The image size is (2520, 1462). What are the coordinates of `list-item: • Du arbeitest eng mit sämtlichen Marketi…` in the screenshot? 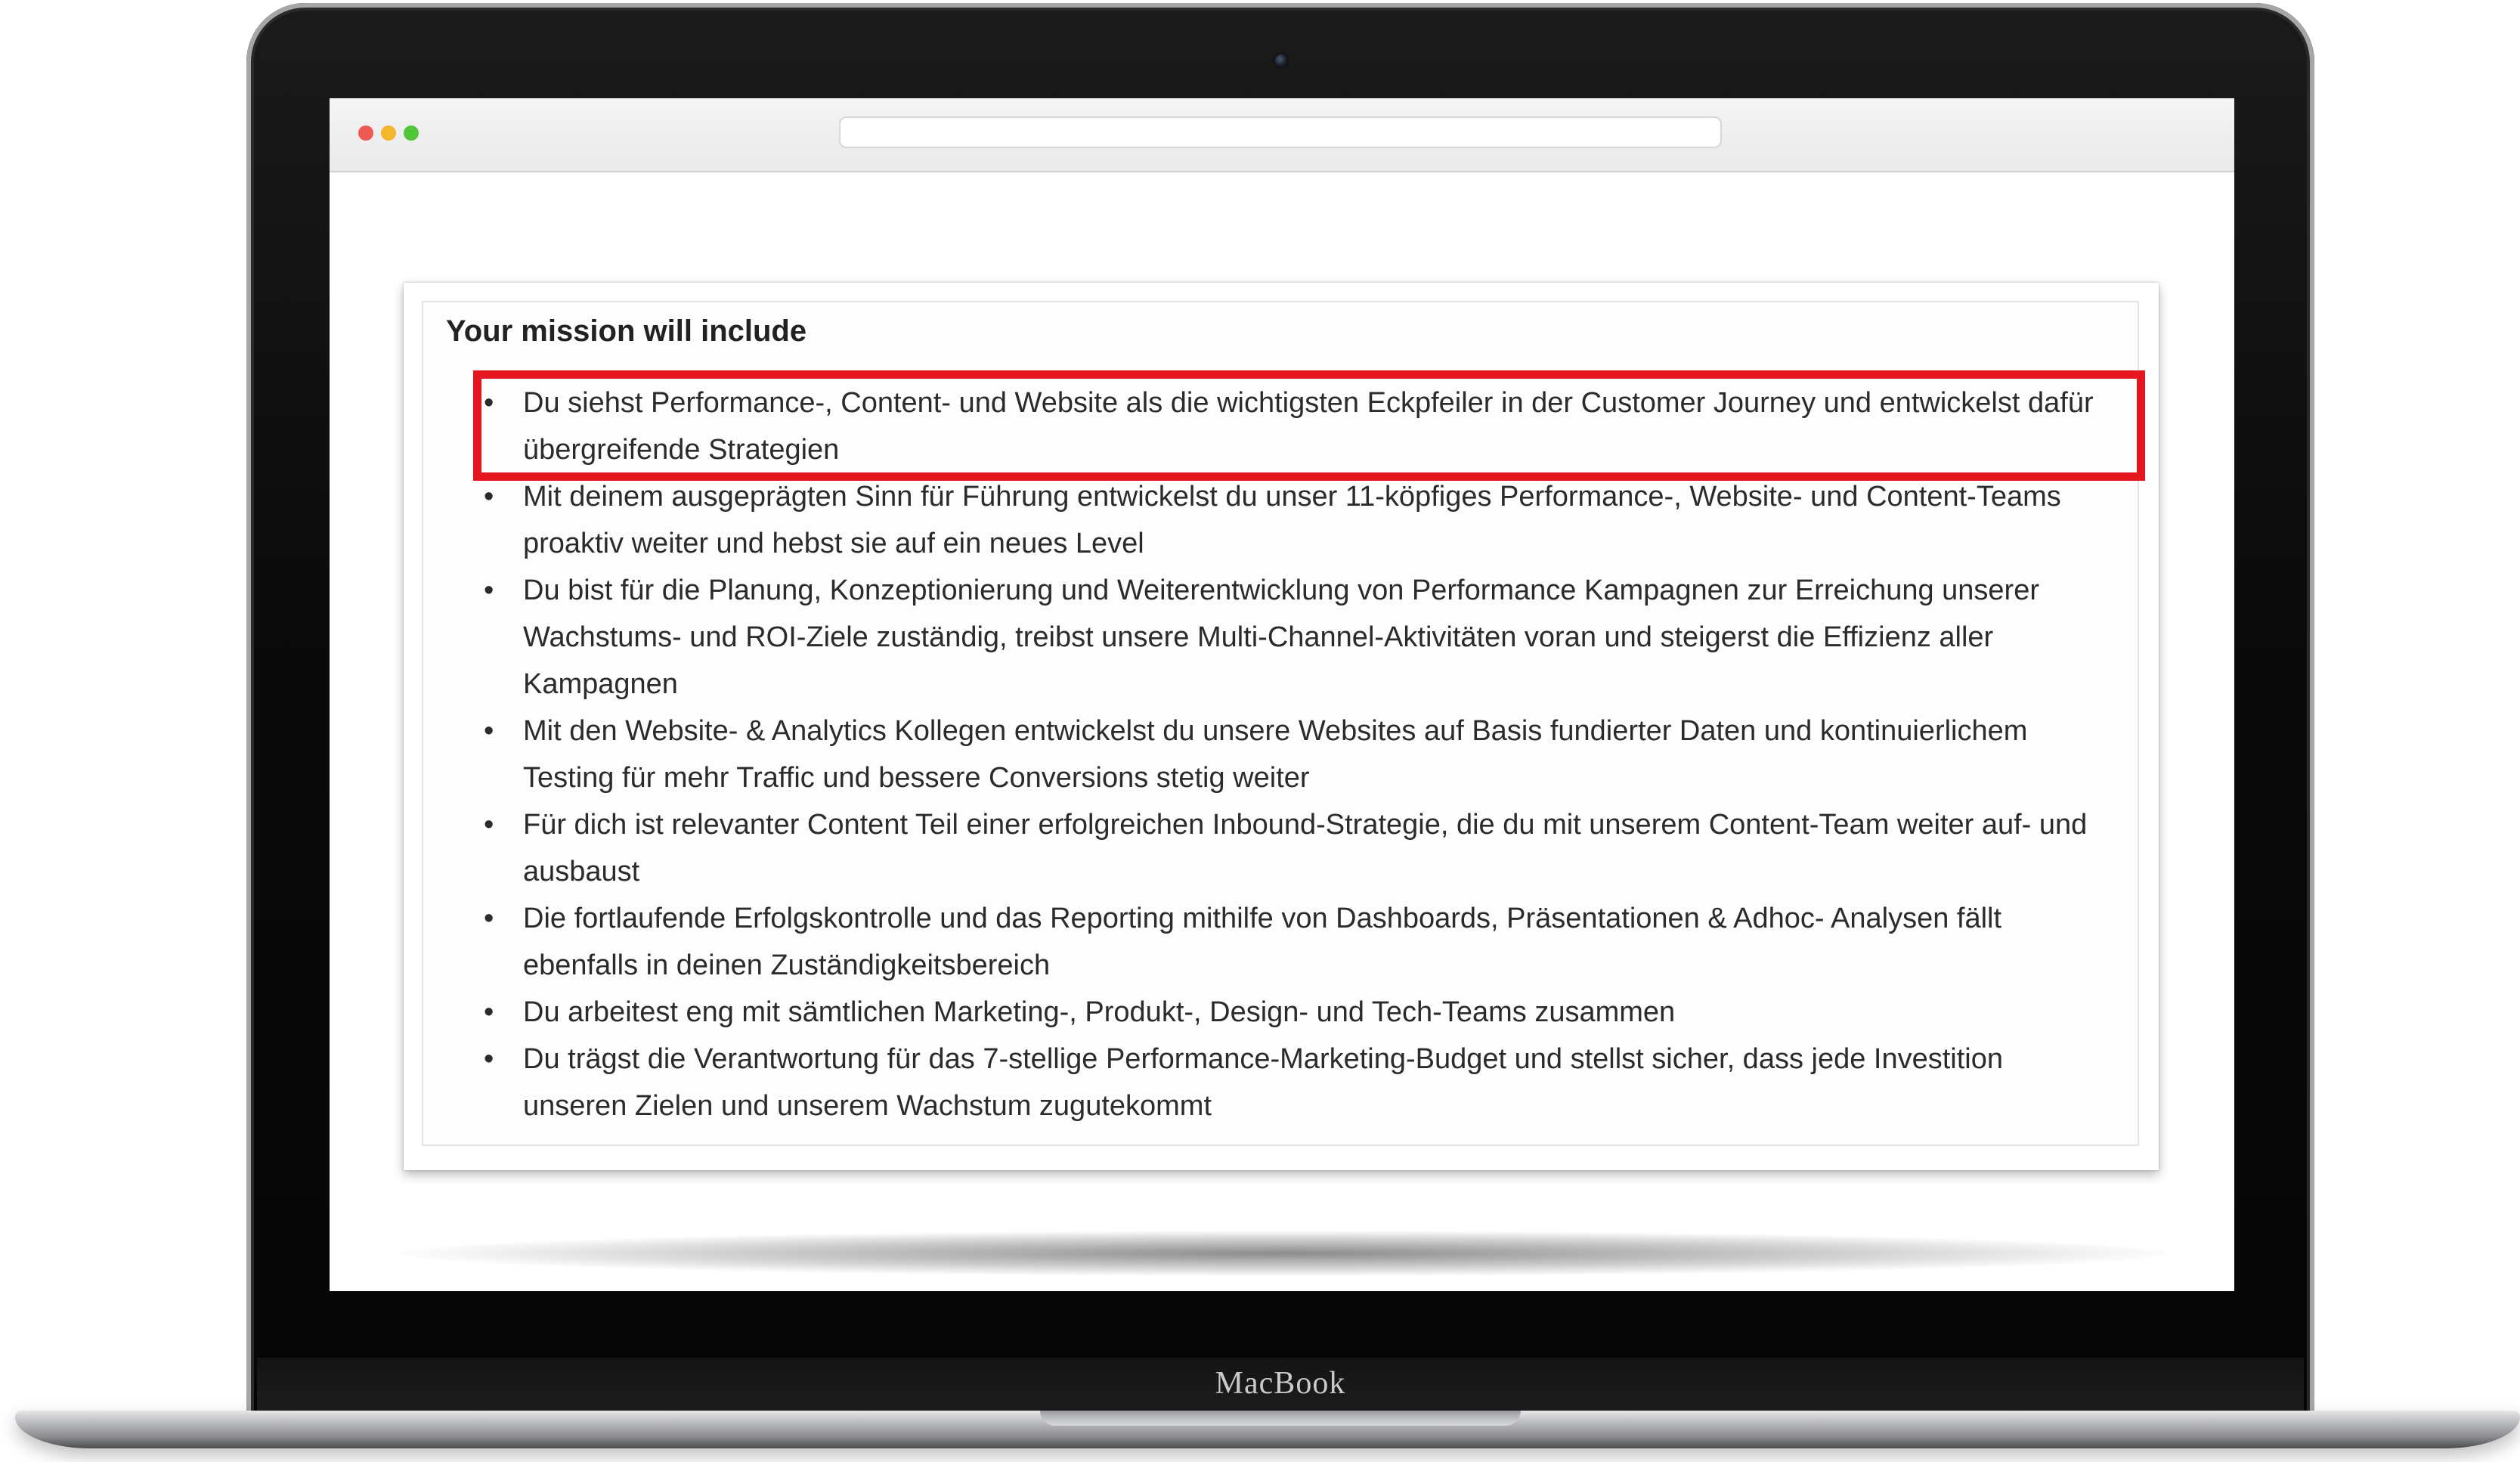 It's located at (1296, 1012).